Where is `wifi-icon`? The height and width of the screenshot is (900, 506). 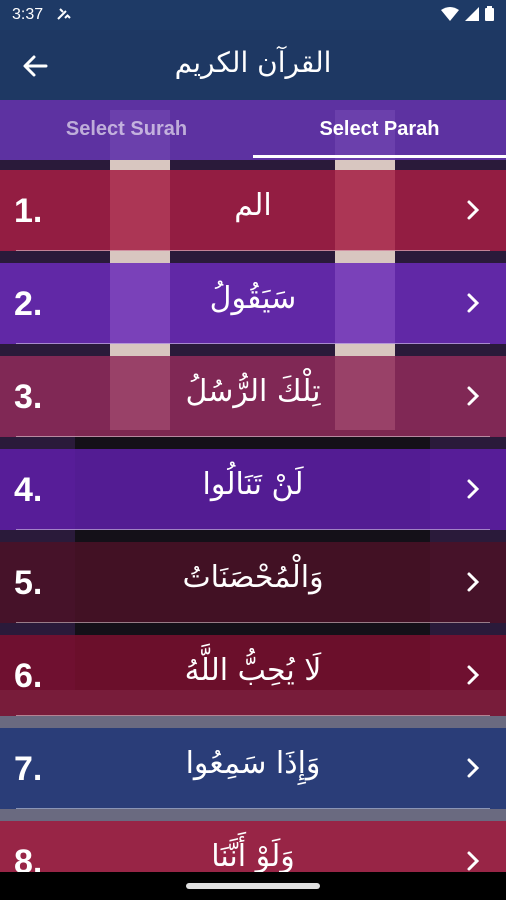
wifi-icon is located at coordinates (450, 13).